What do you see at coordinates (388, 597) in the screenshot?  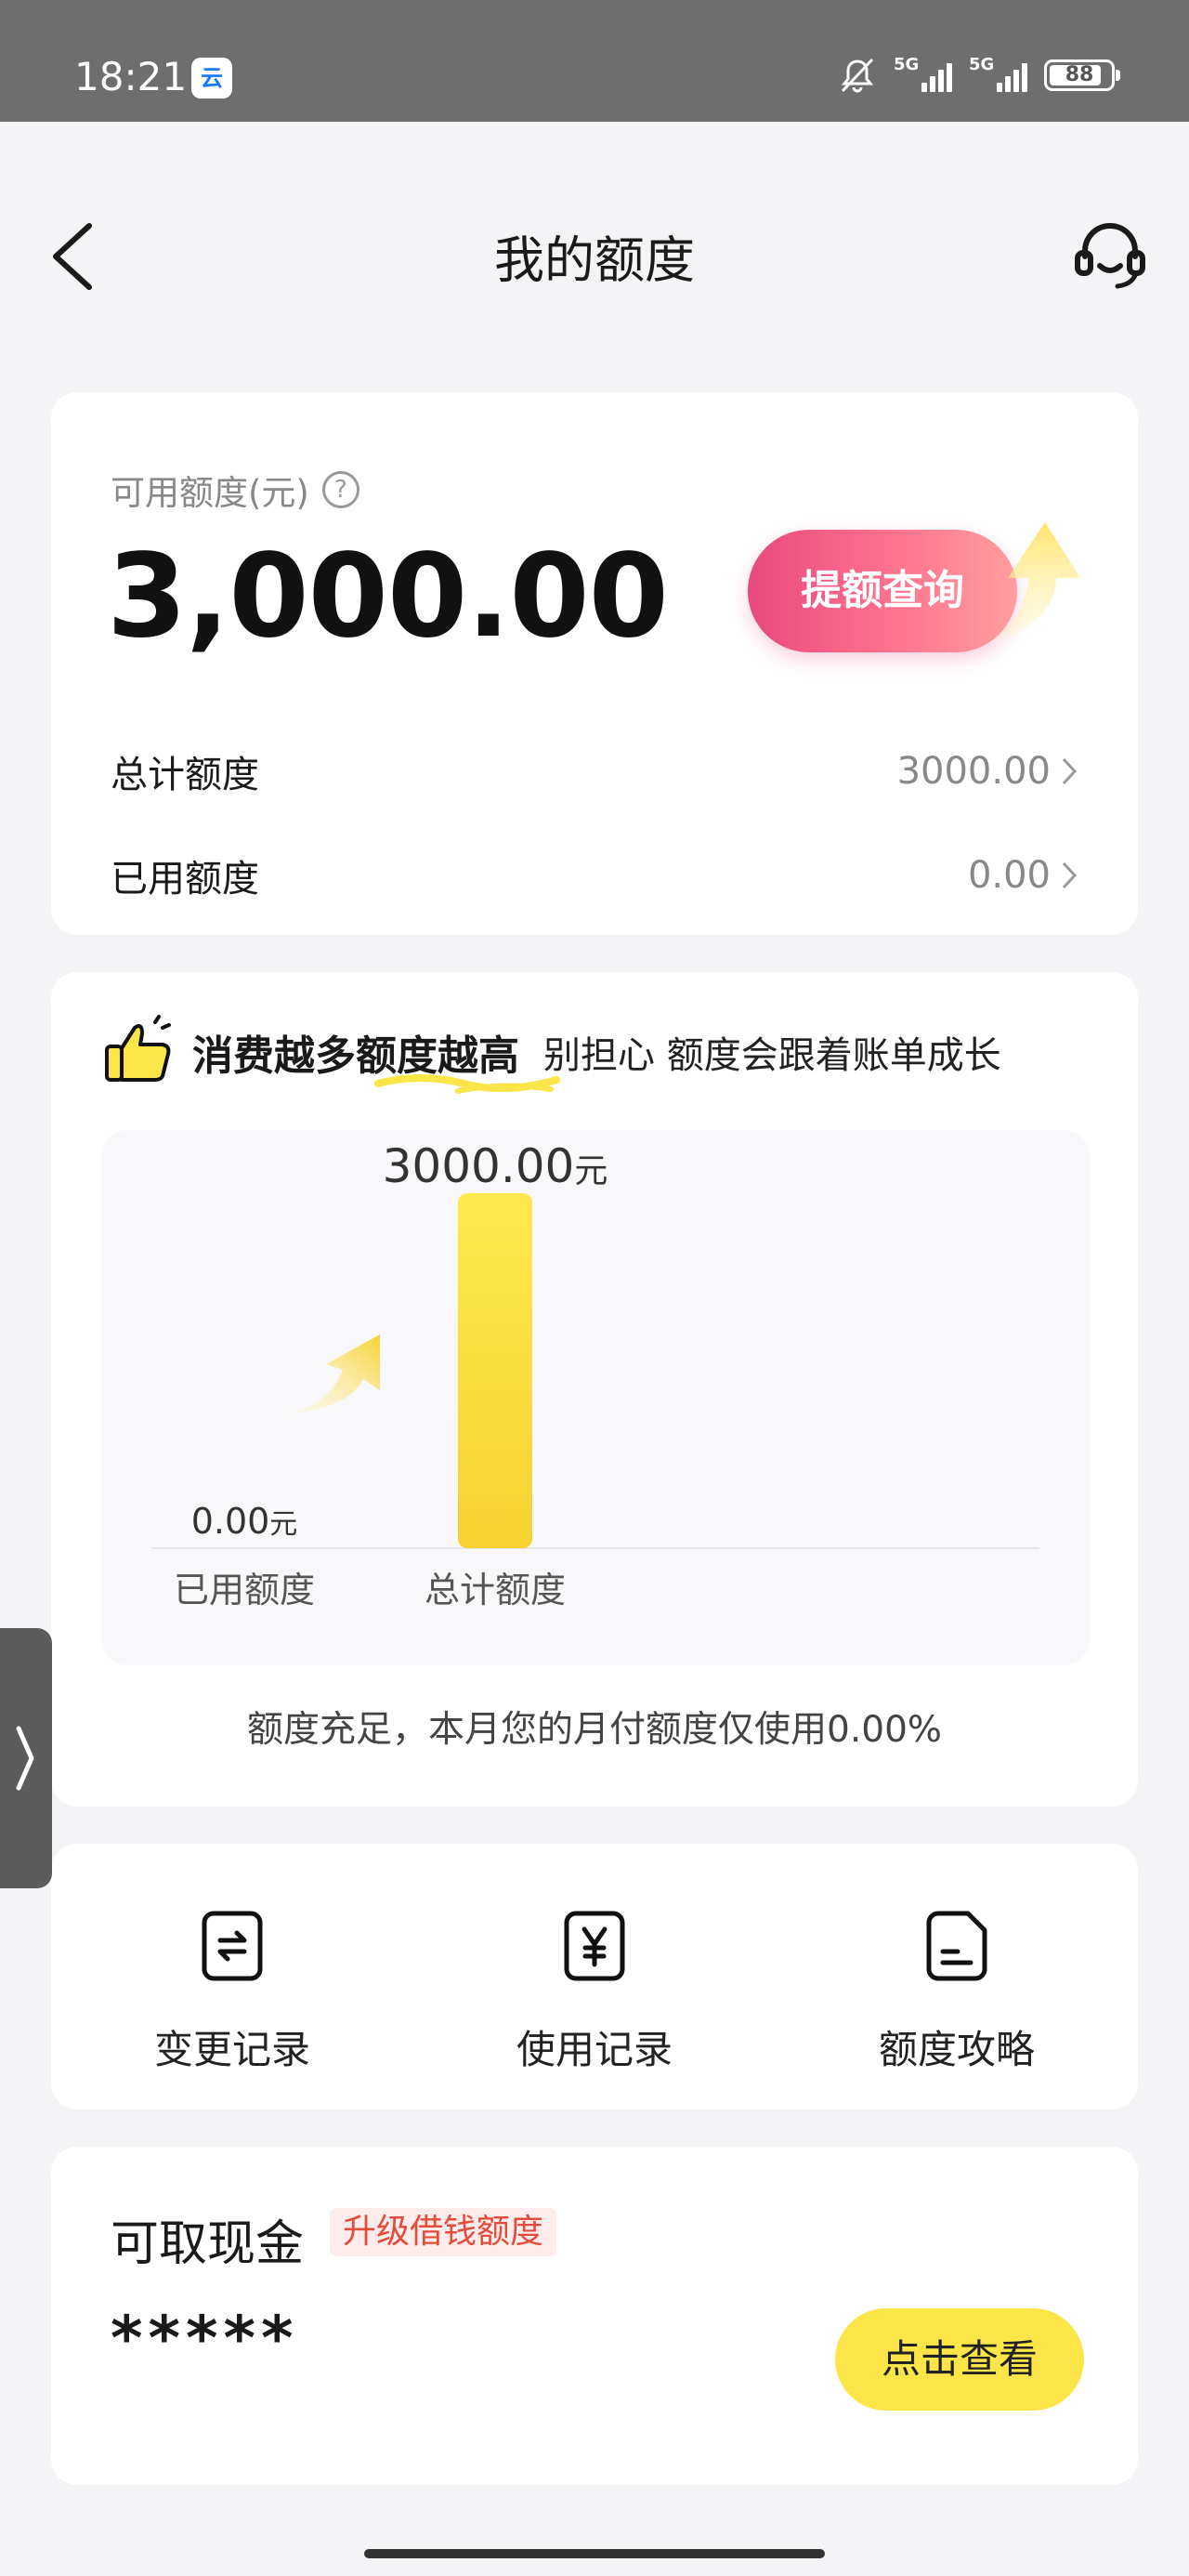 I see `available-quota-amount: 3,000.00` at bounding box center [388, 597].